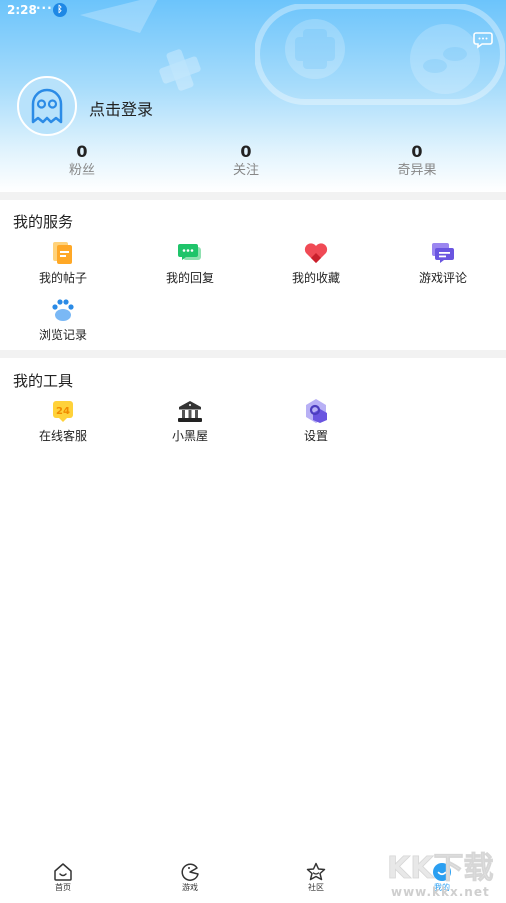 The image size is (506, 903). Describe the element at coordinates (483, 40) in the screenshot. I see `chat-bubble-icon` at that location.